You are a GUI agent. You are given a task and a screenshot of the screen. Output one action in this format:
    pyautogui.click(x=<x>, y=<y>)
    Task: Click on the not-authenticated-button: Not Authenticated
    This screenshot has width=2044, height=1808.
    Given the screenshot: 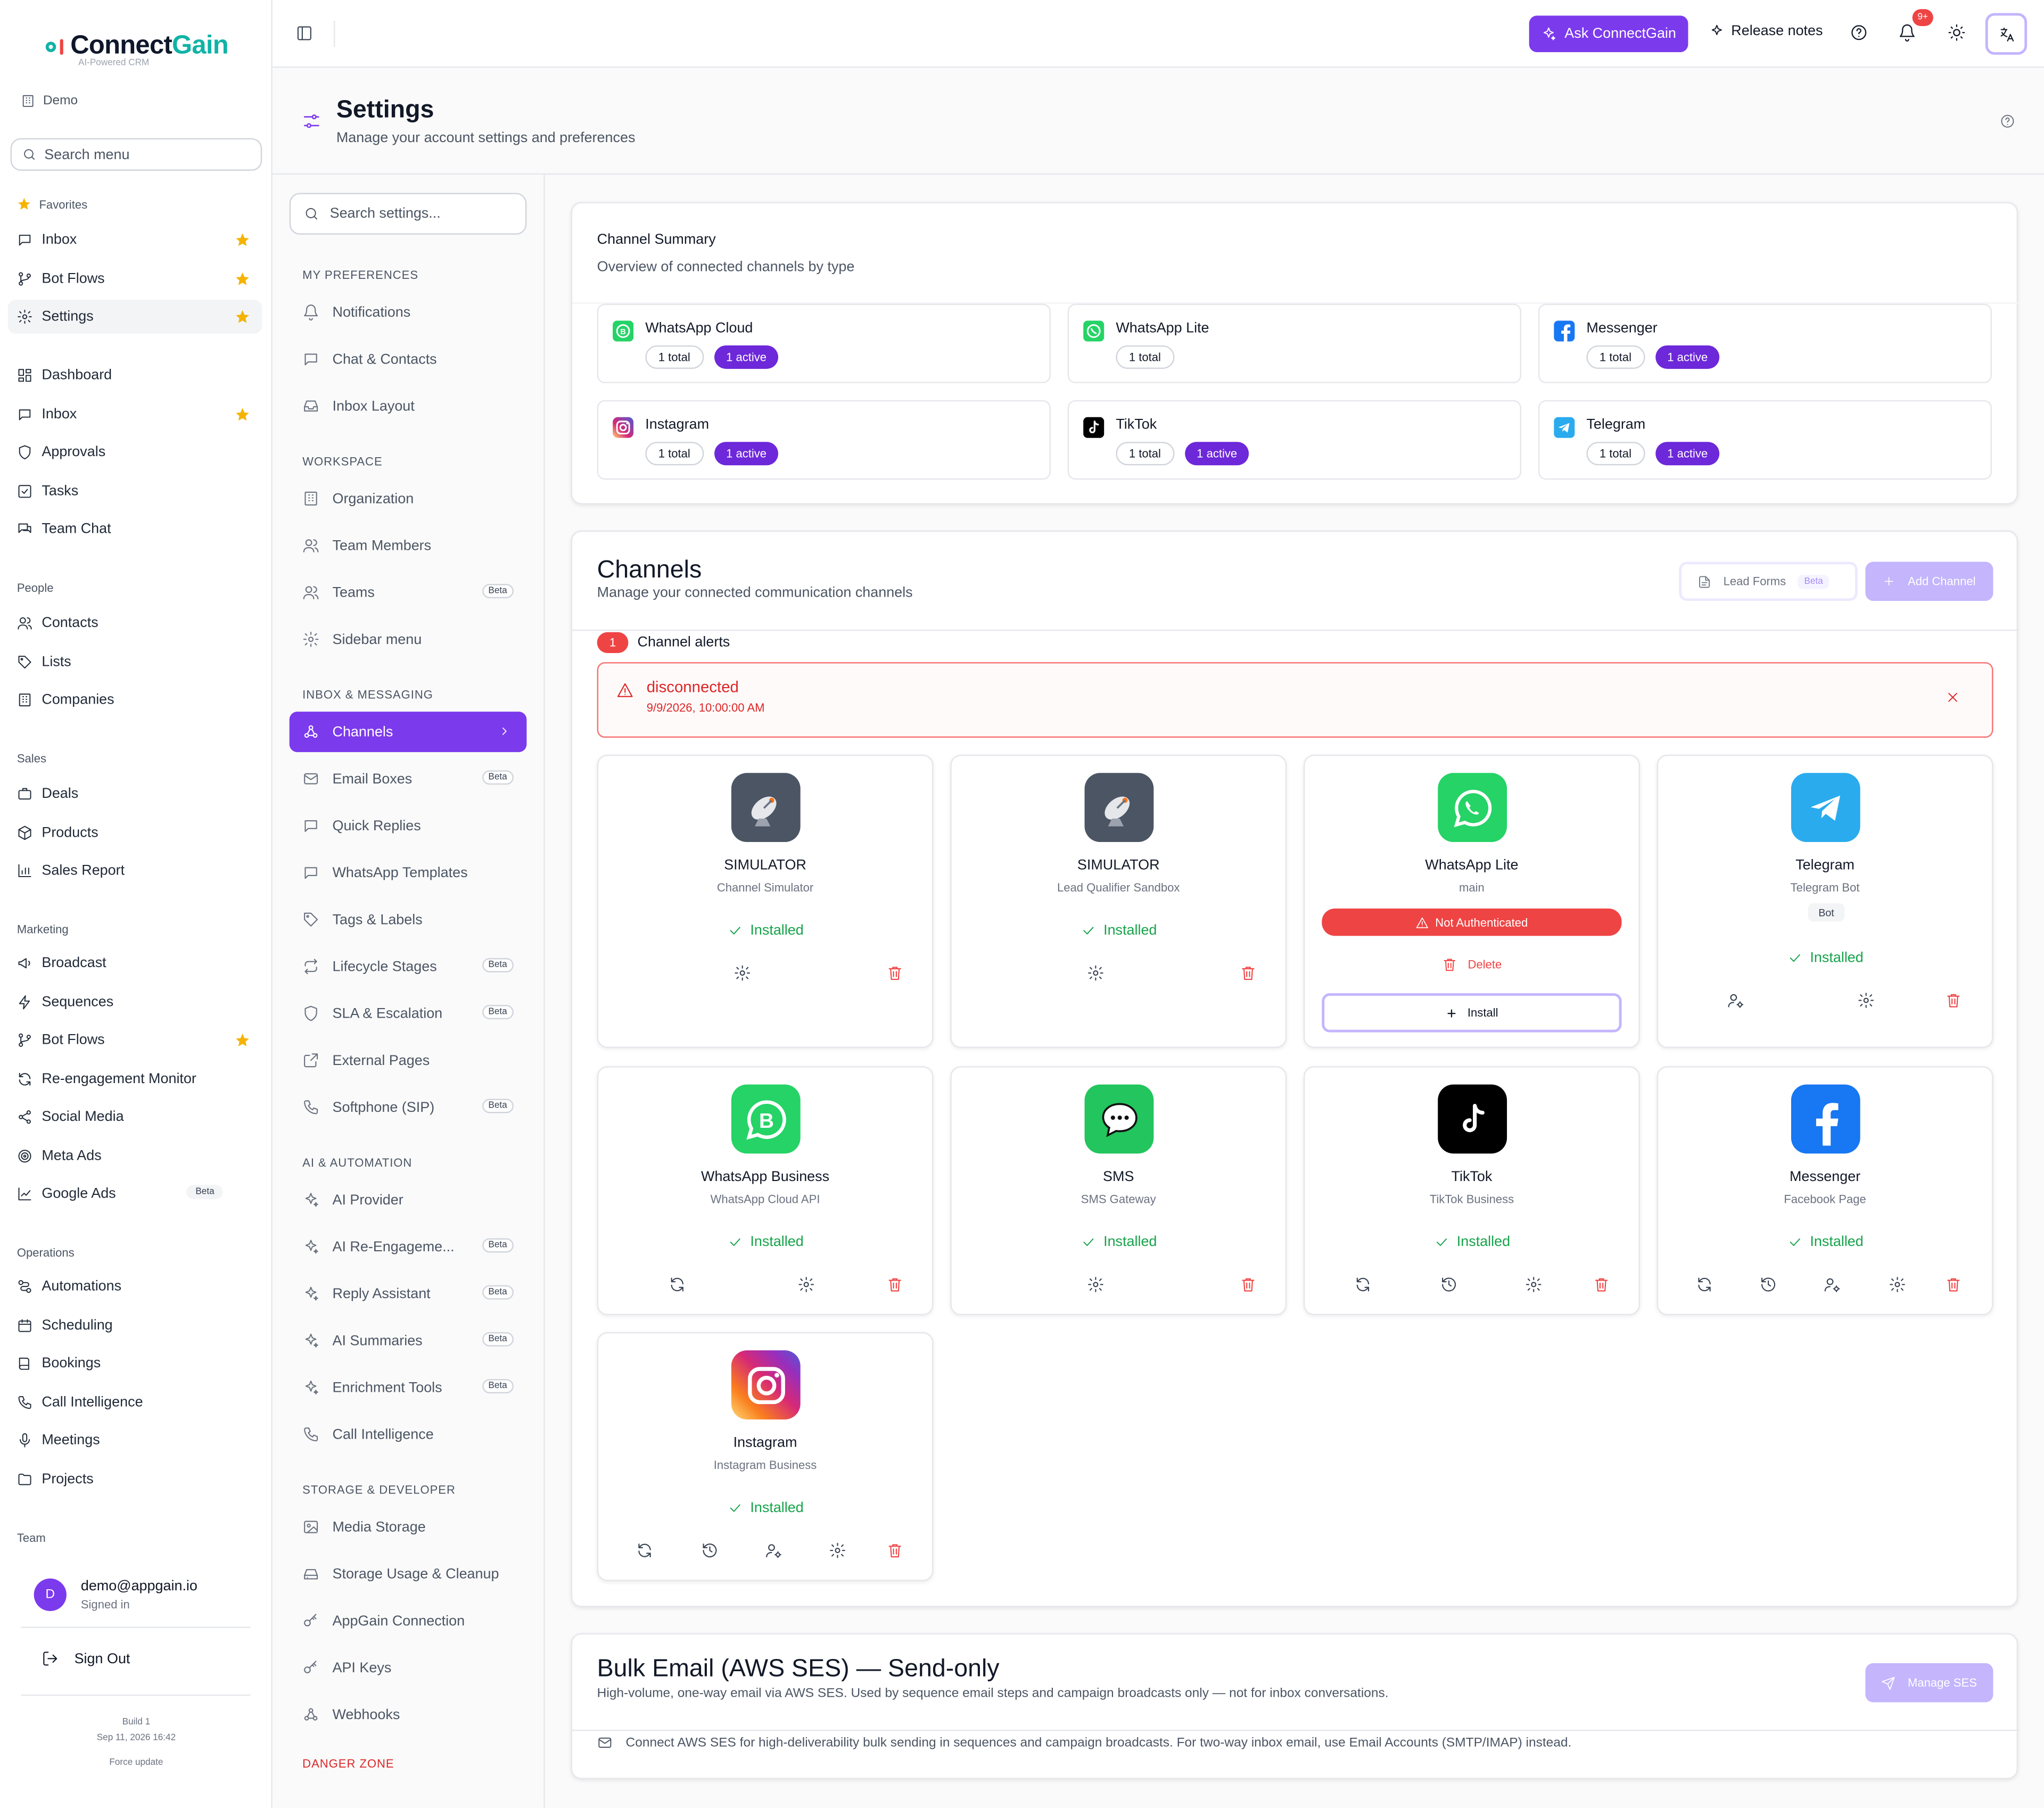 What is the action you would take?
    pyautogui.click(x=1472, y=922)
    